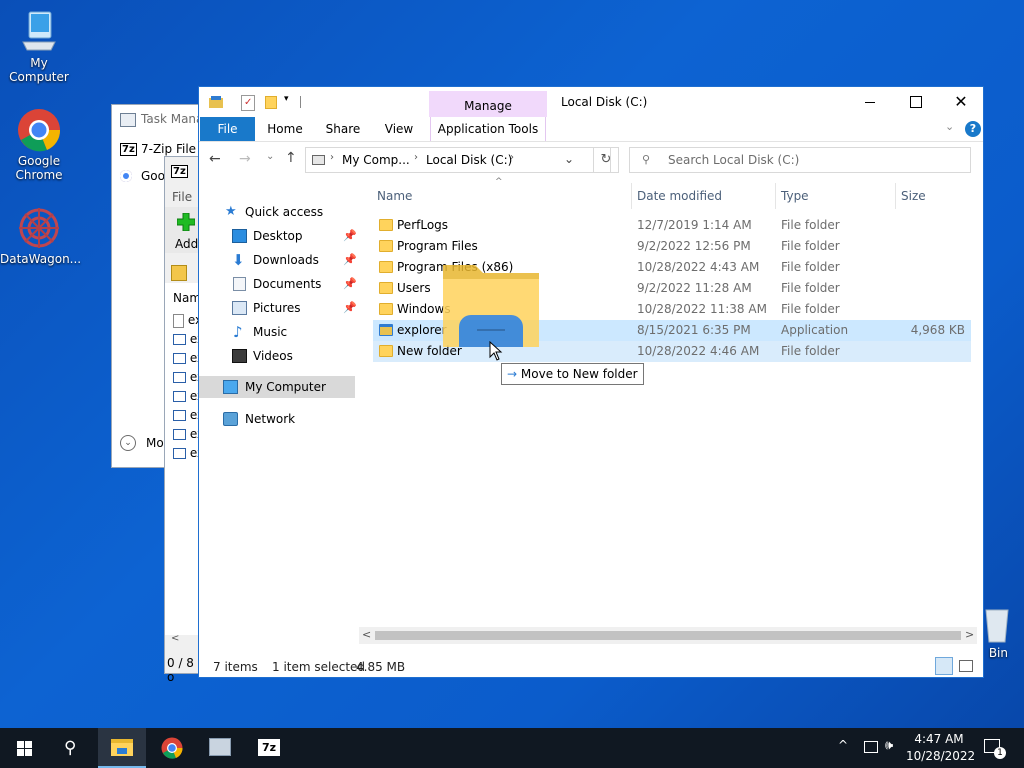 This screenshot has height=768, width=1024. Describe the element at coordinates (245, 159) in the screenshot. I see `forward-icon: →` at that location.